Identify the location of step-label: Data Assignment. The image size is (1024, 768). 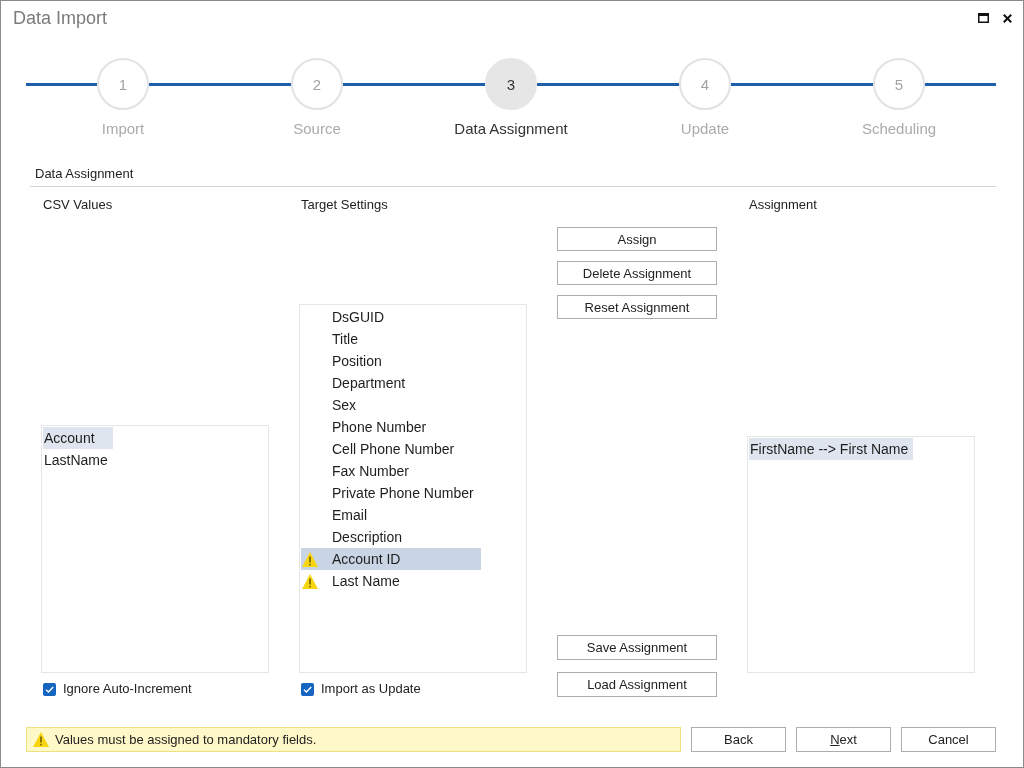
(511, 129).